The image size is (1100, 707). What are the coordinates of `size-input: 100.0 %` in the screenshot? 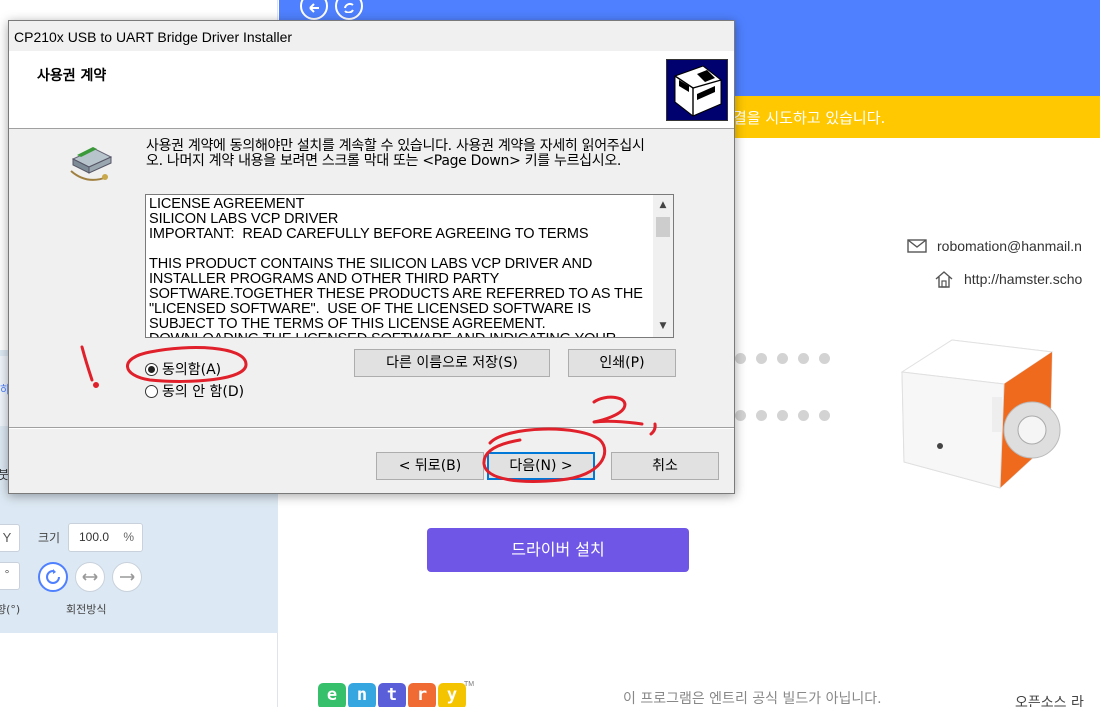 It's located at (105, 537).